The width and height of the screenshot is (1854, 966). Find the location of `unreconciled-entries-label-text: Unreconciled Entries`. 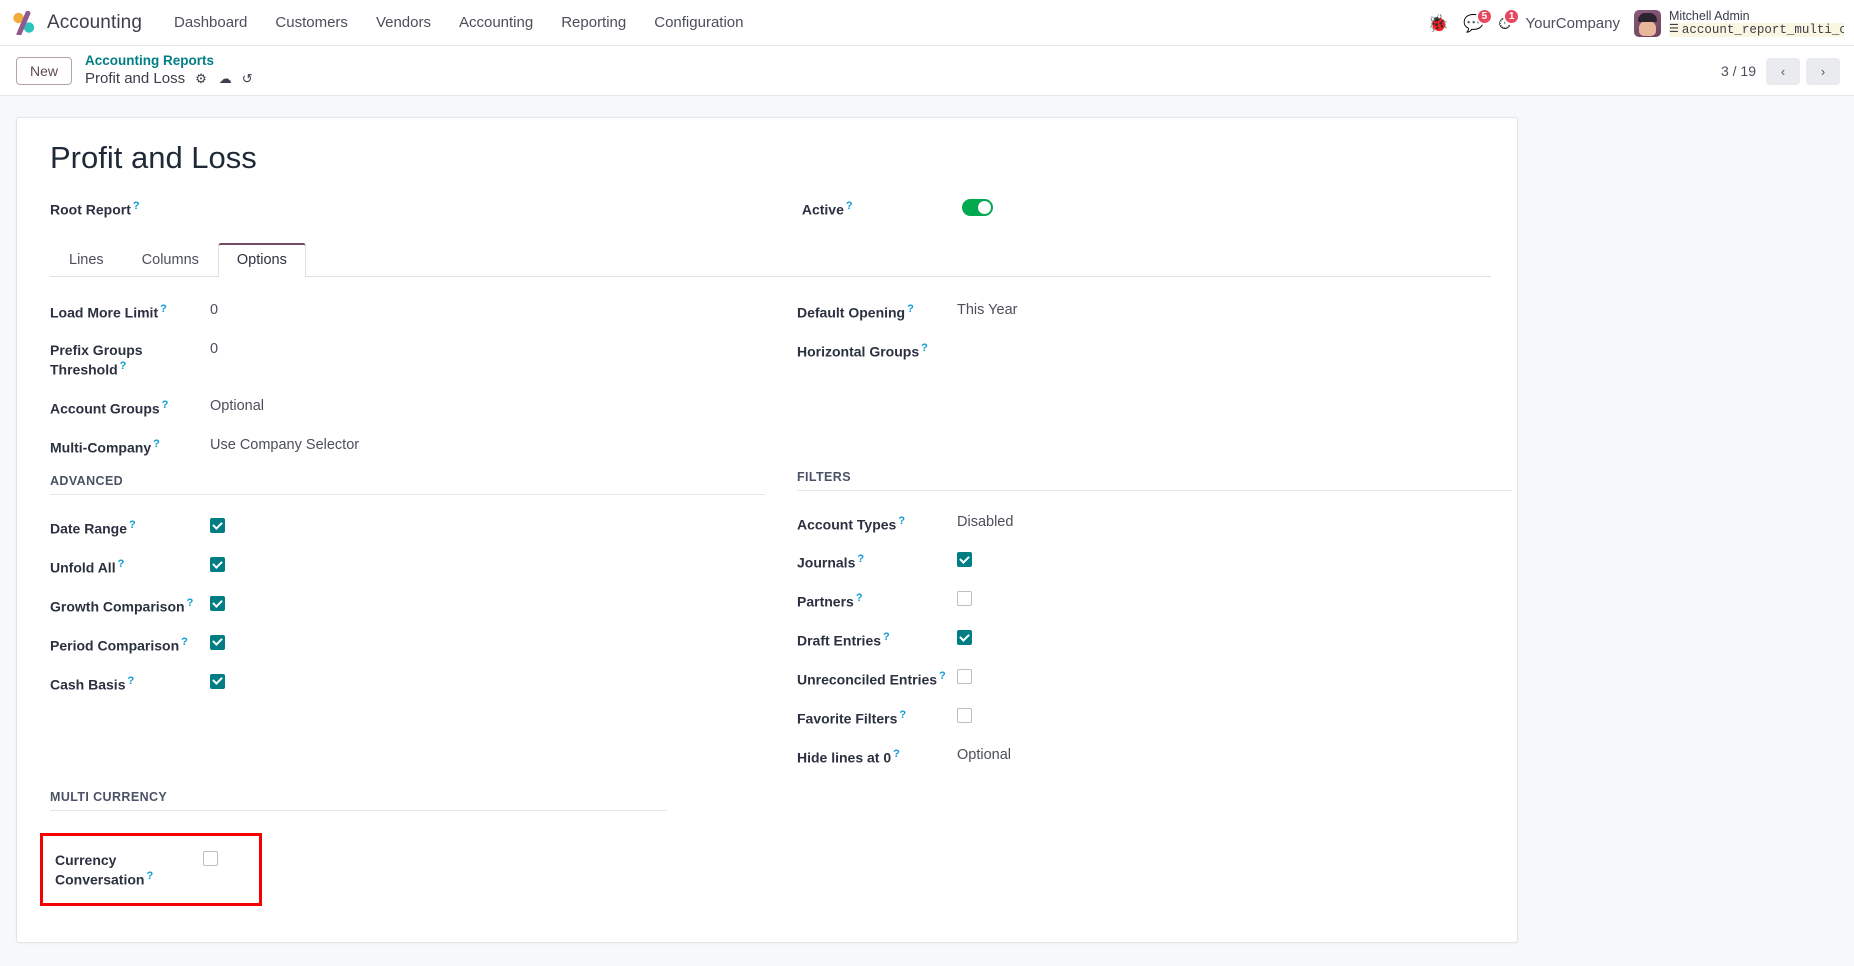

unreconciled-entries-label-text: Unreconciled Entries is located at coordinates (867, 679).